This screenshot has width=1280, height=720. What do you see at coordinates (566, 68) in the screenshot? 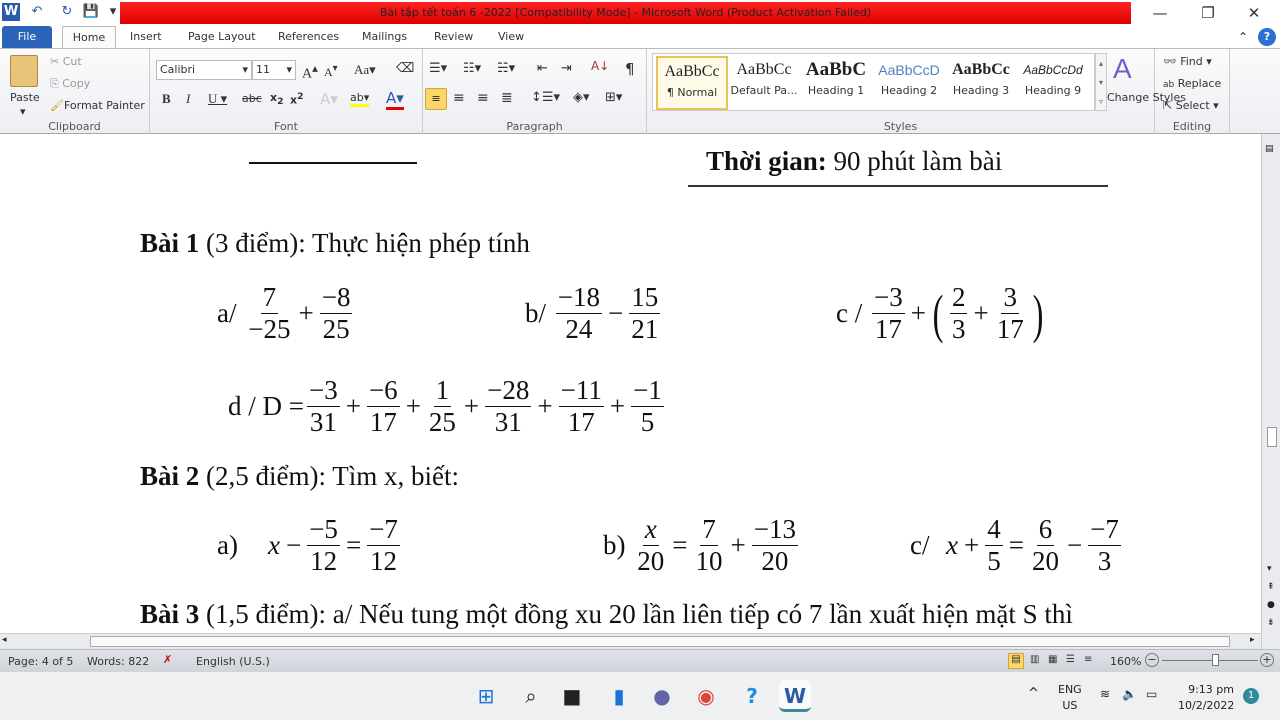
I see `increase-indent-icon: ⇥` at bounding box center [566, 68].